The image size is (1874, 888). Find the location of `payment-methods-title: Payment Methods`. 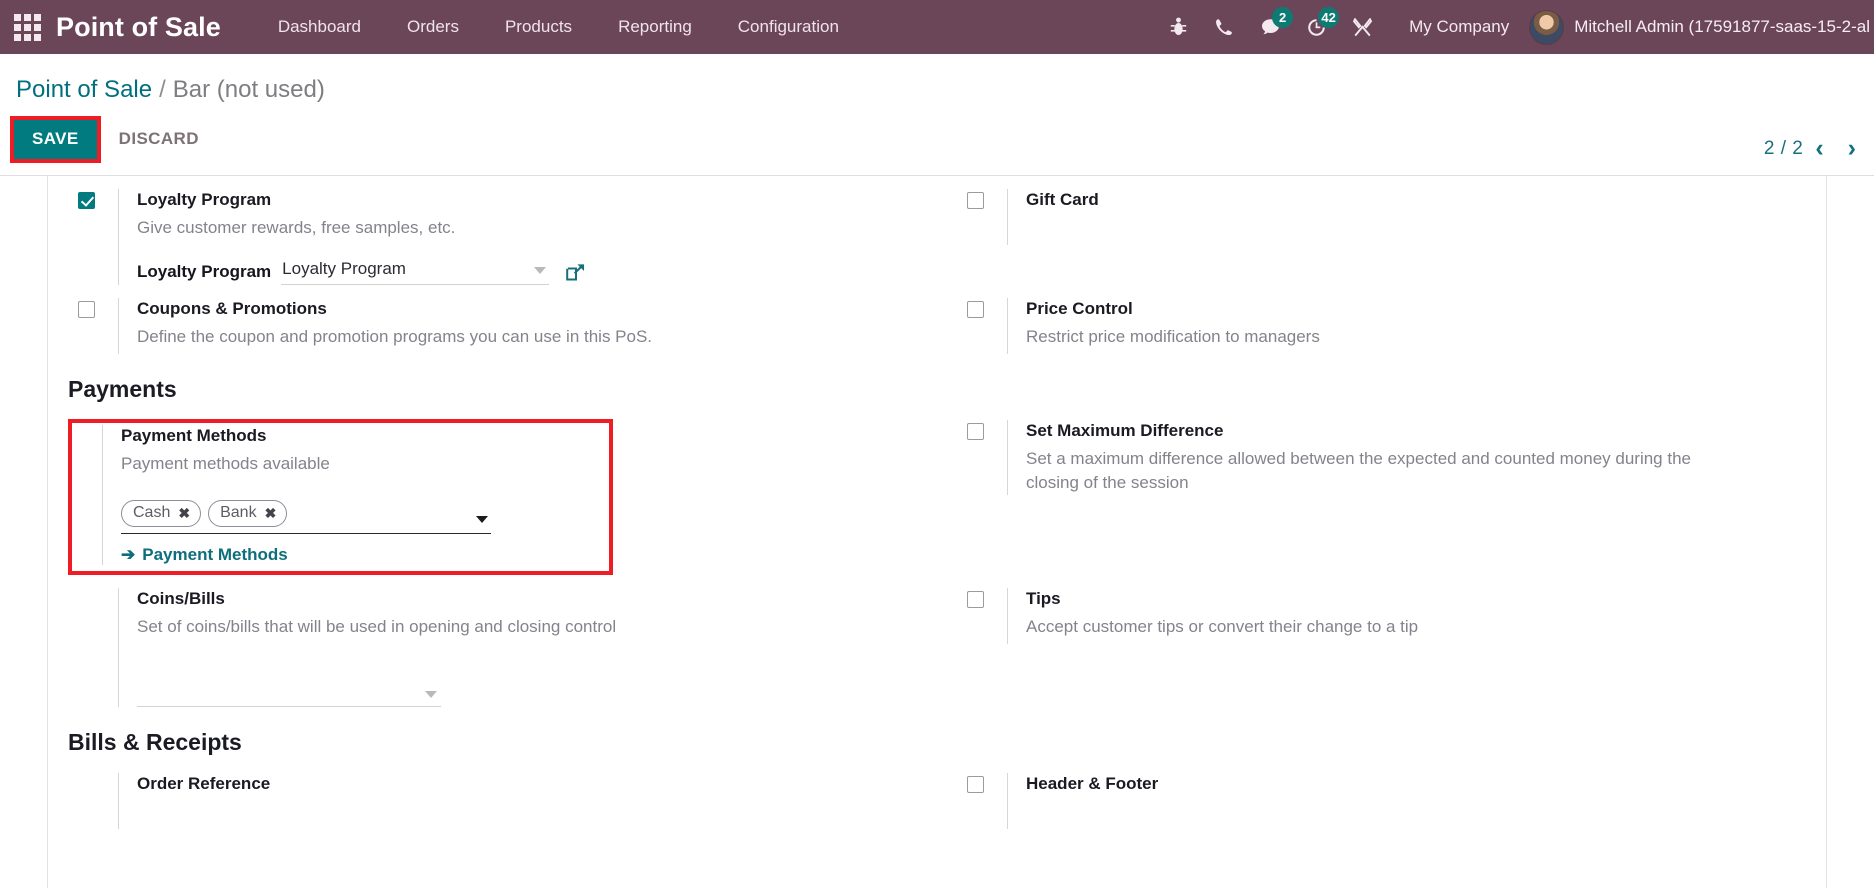

payment-methods-title: Payment Methods is located at coordinates (194, 436).